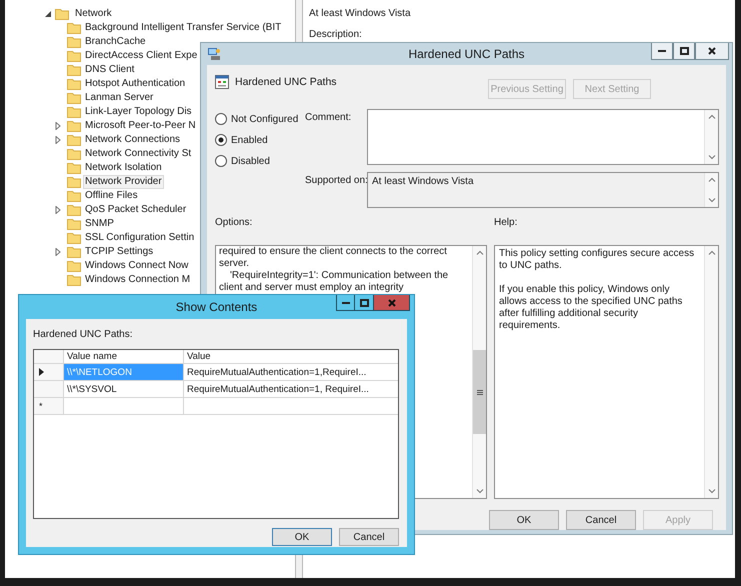 This screenshot has height=586, width=741. What do you see at coordinates (123, 182) in the screenshot?
I see `tree-item: Network Provider` at bounding box center [123, 182].